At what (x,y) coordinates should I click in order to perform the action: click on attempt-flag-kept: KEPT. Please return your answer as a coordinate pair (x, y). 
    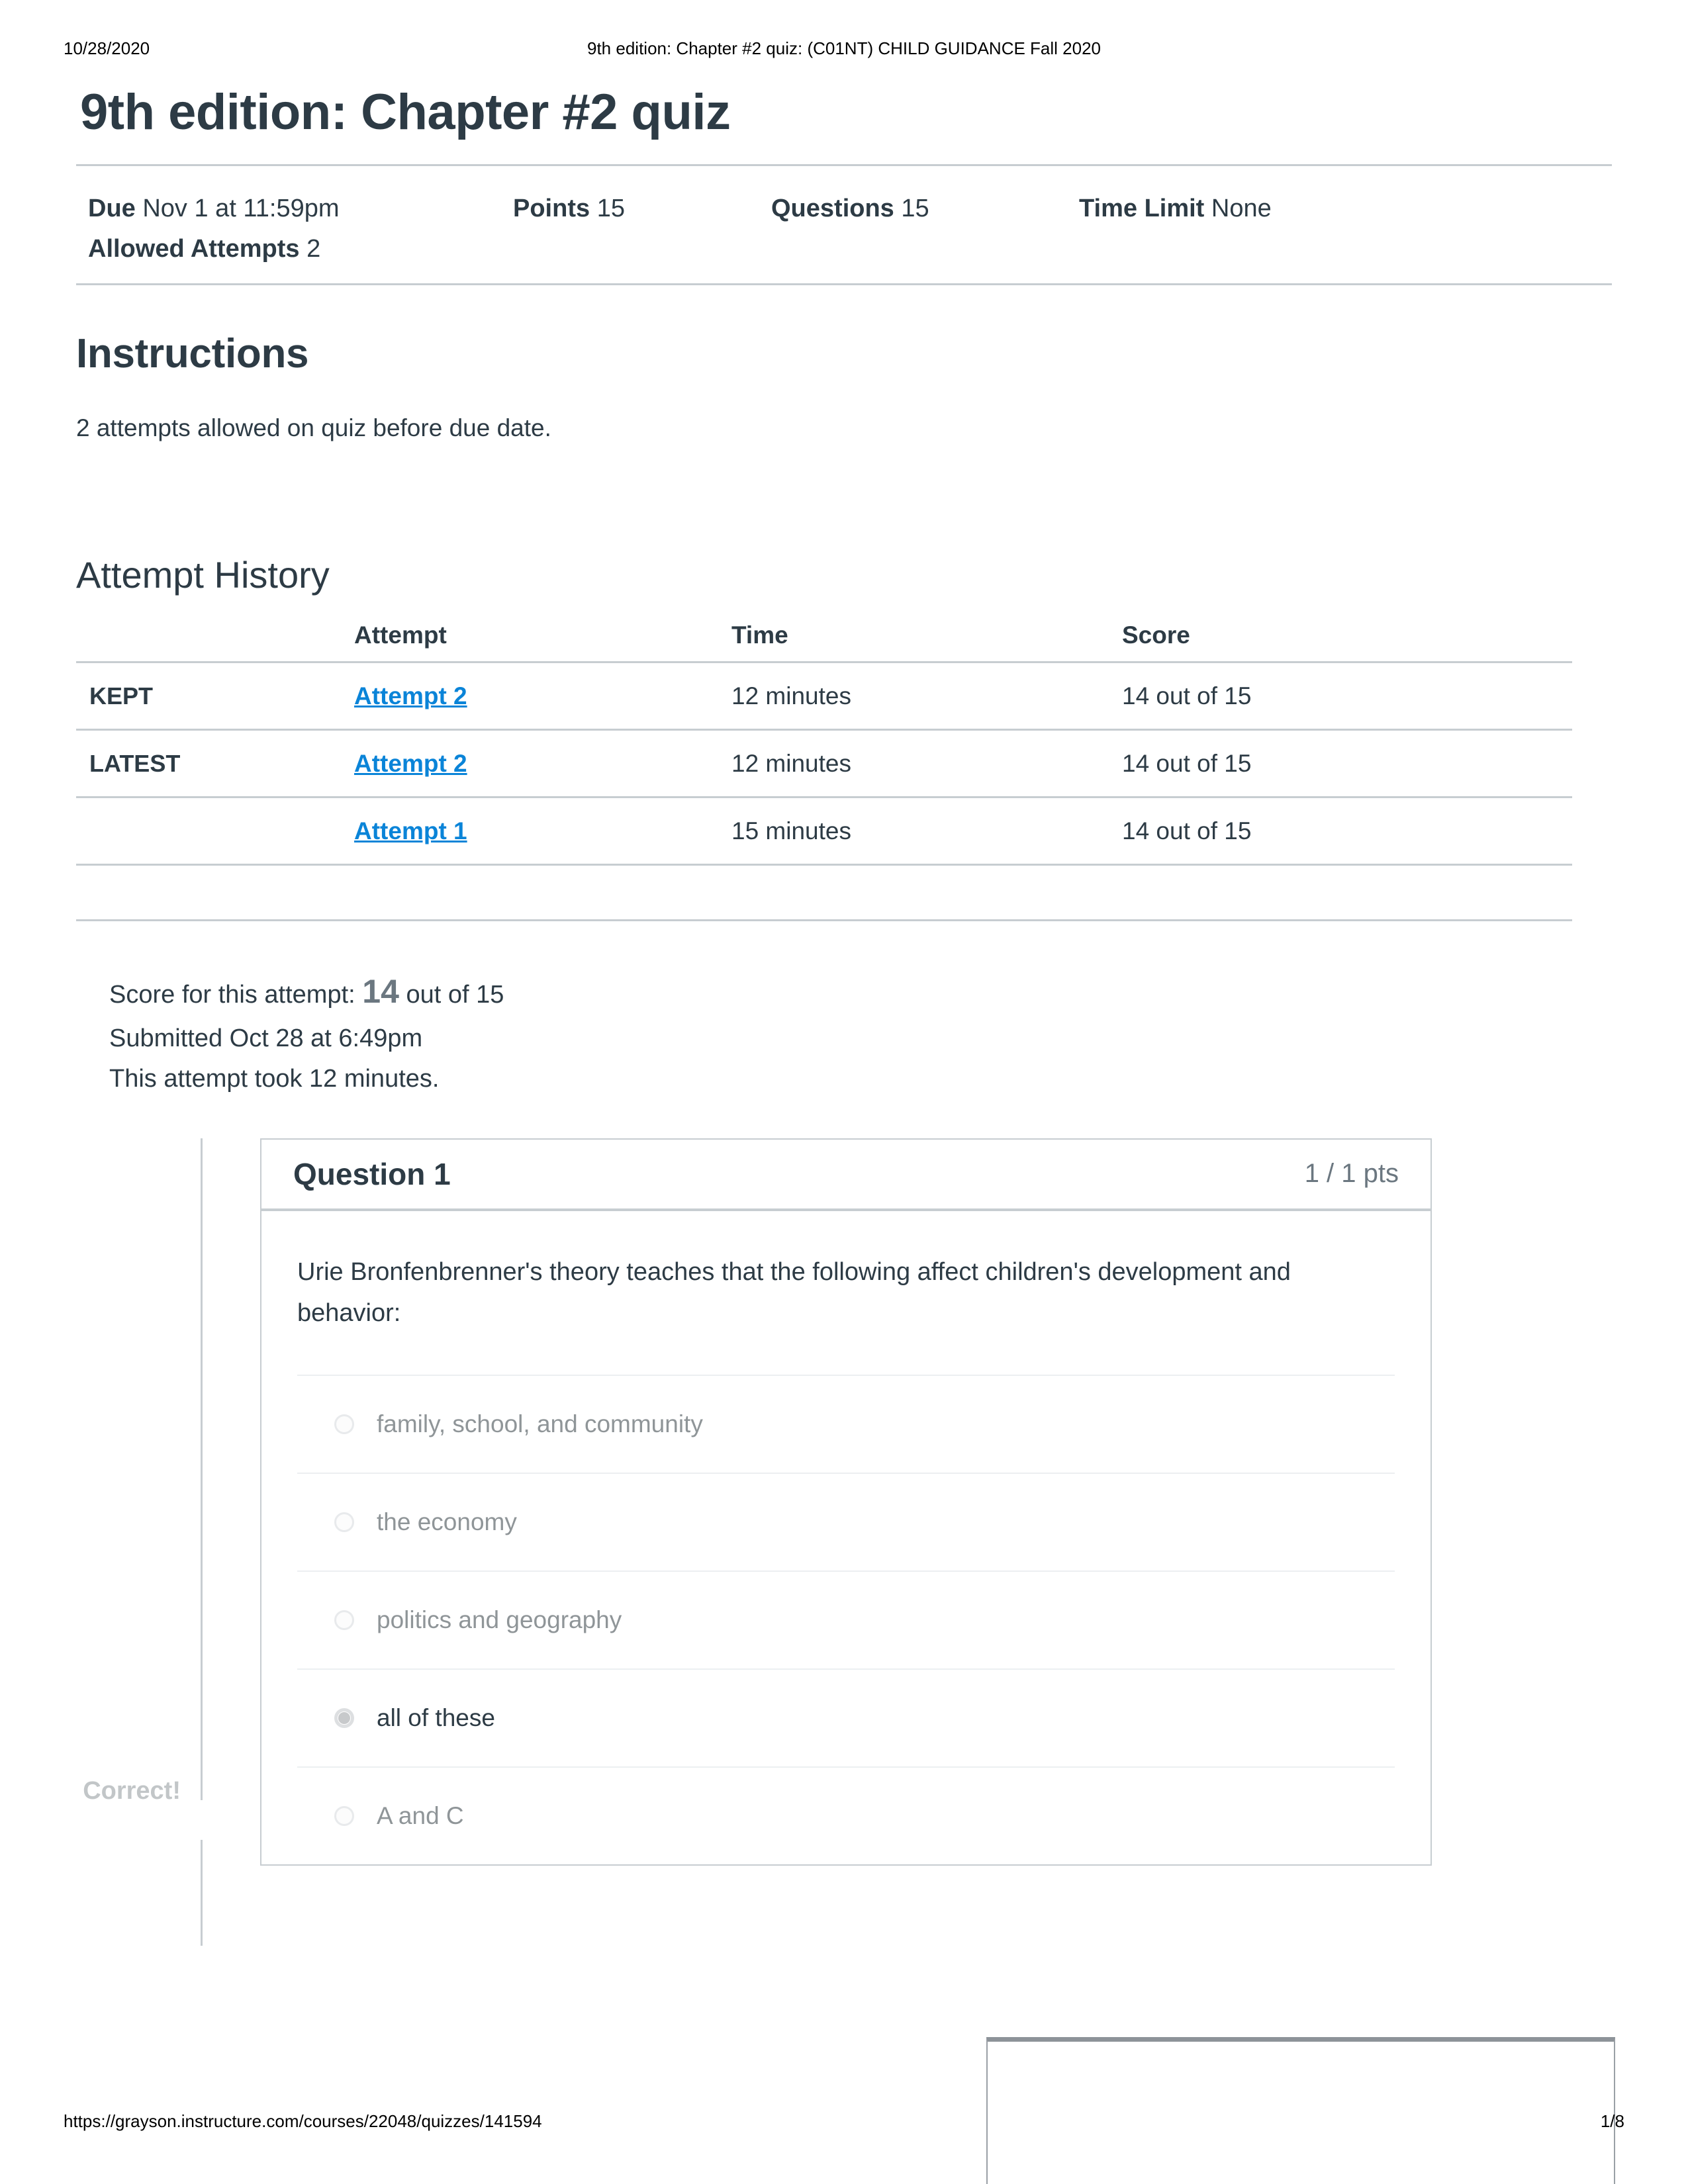
    Looking at the image, I should click on (121, 695).